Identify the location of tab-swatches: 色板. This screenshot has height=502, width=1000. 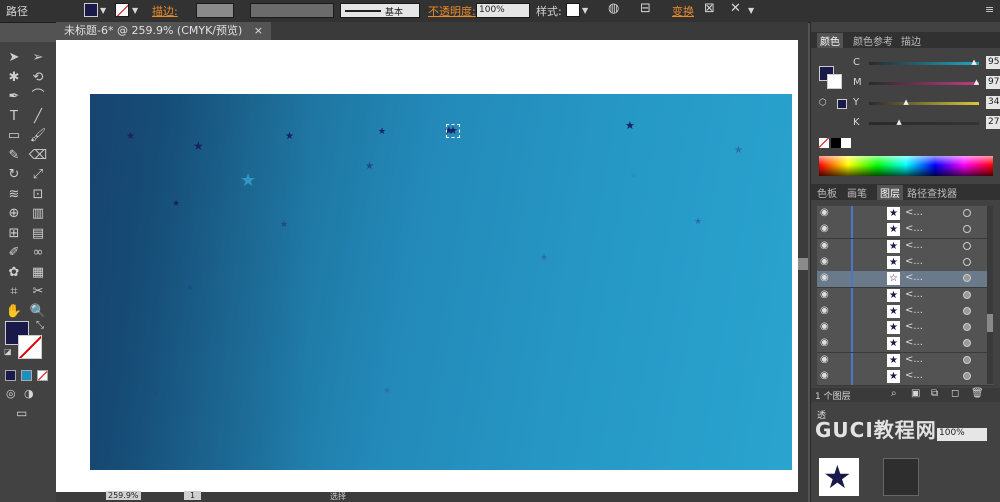
(827, 192).